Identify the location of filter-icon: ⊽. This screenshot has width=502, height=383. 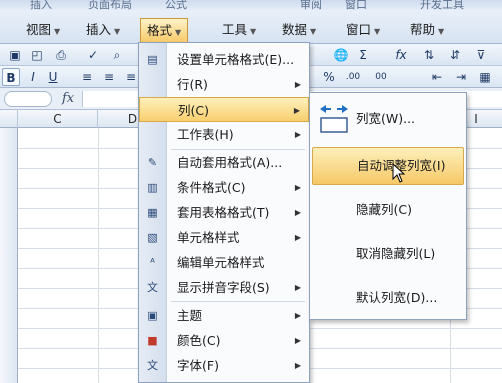
(481, 55).